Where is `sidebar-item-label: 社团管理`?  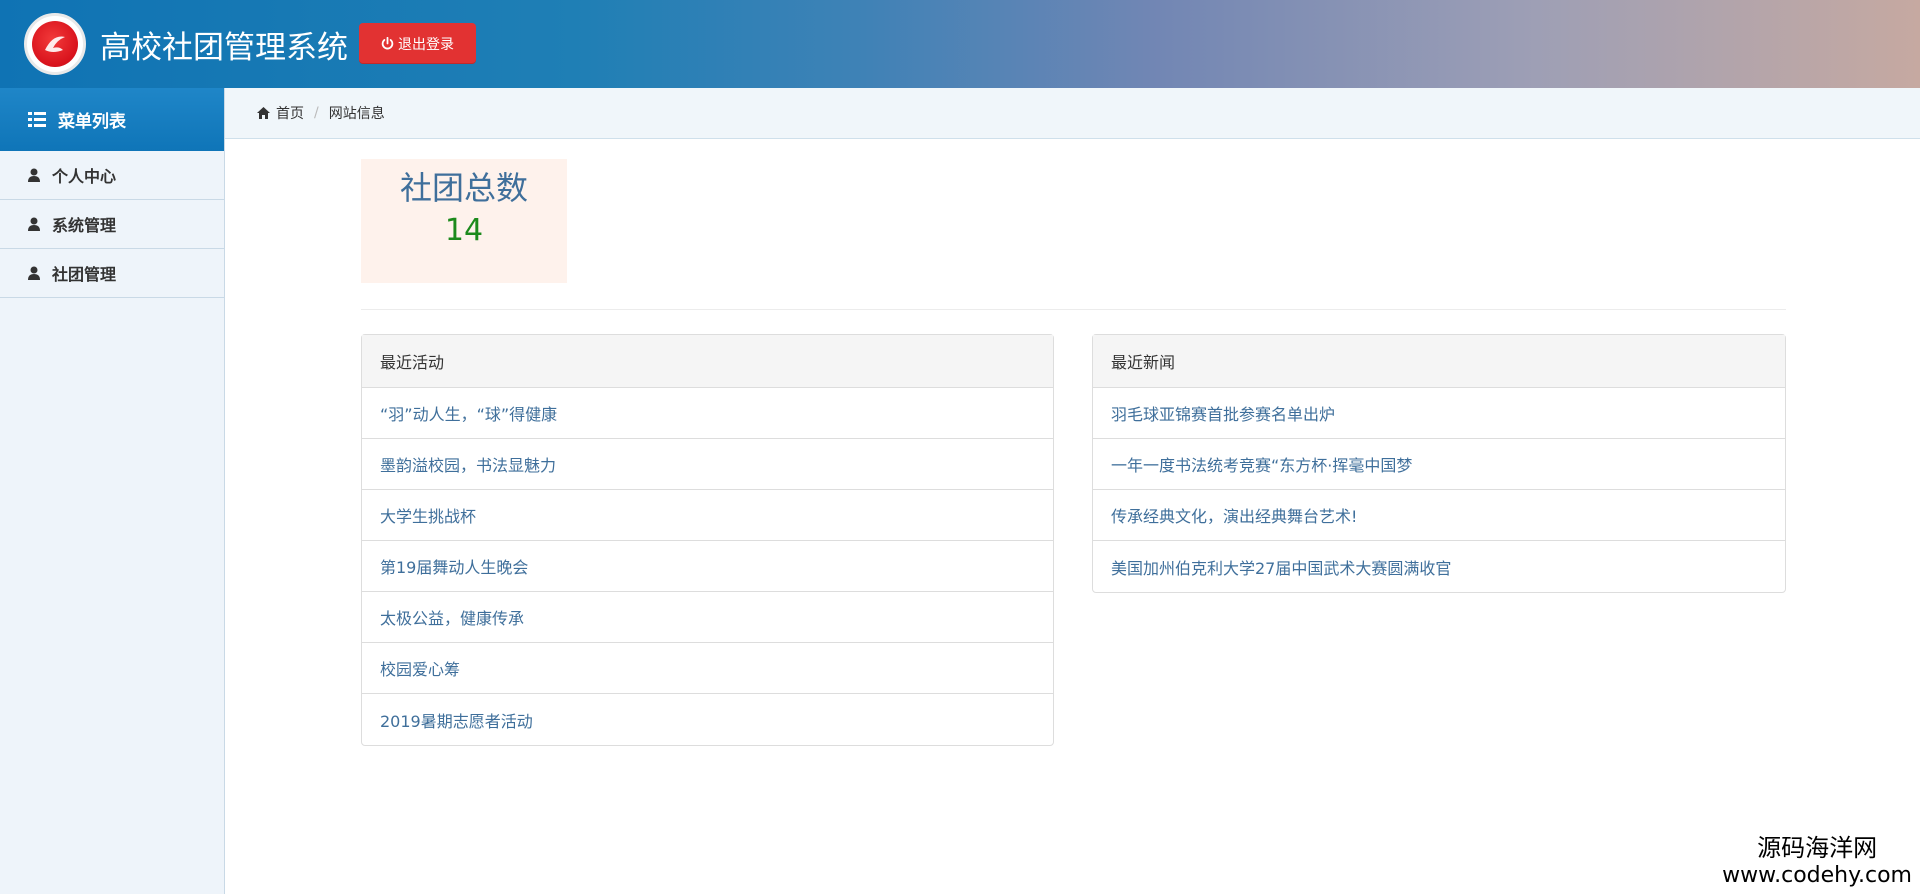 sidebar-item-label: 社团管理 is located at coordinates (84, 274).